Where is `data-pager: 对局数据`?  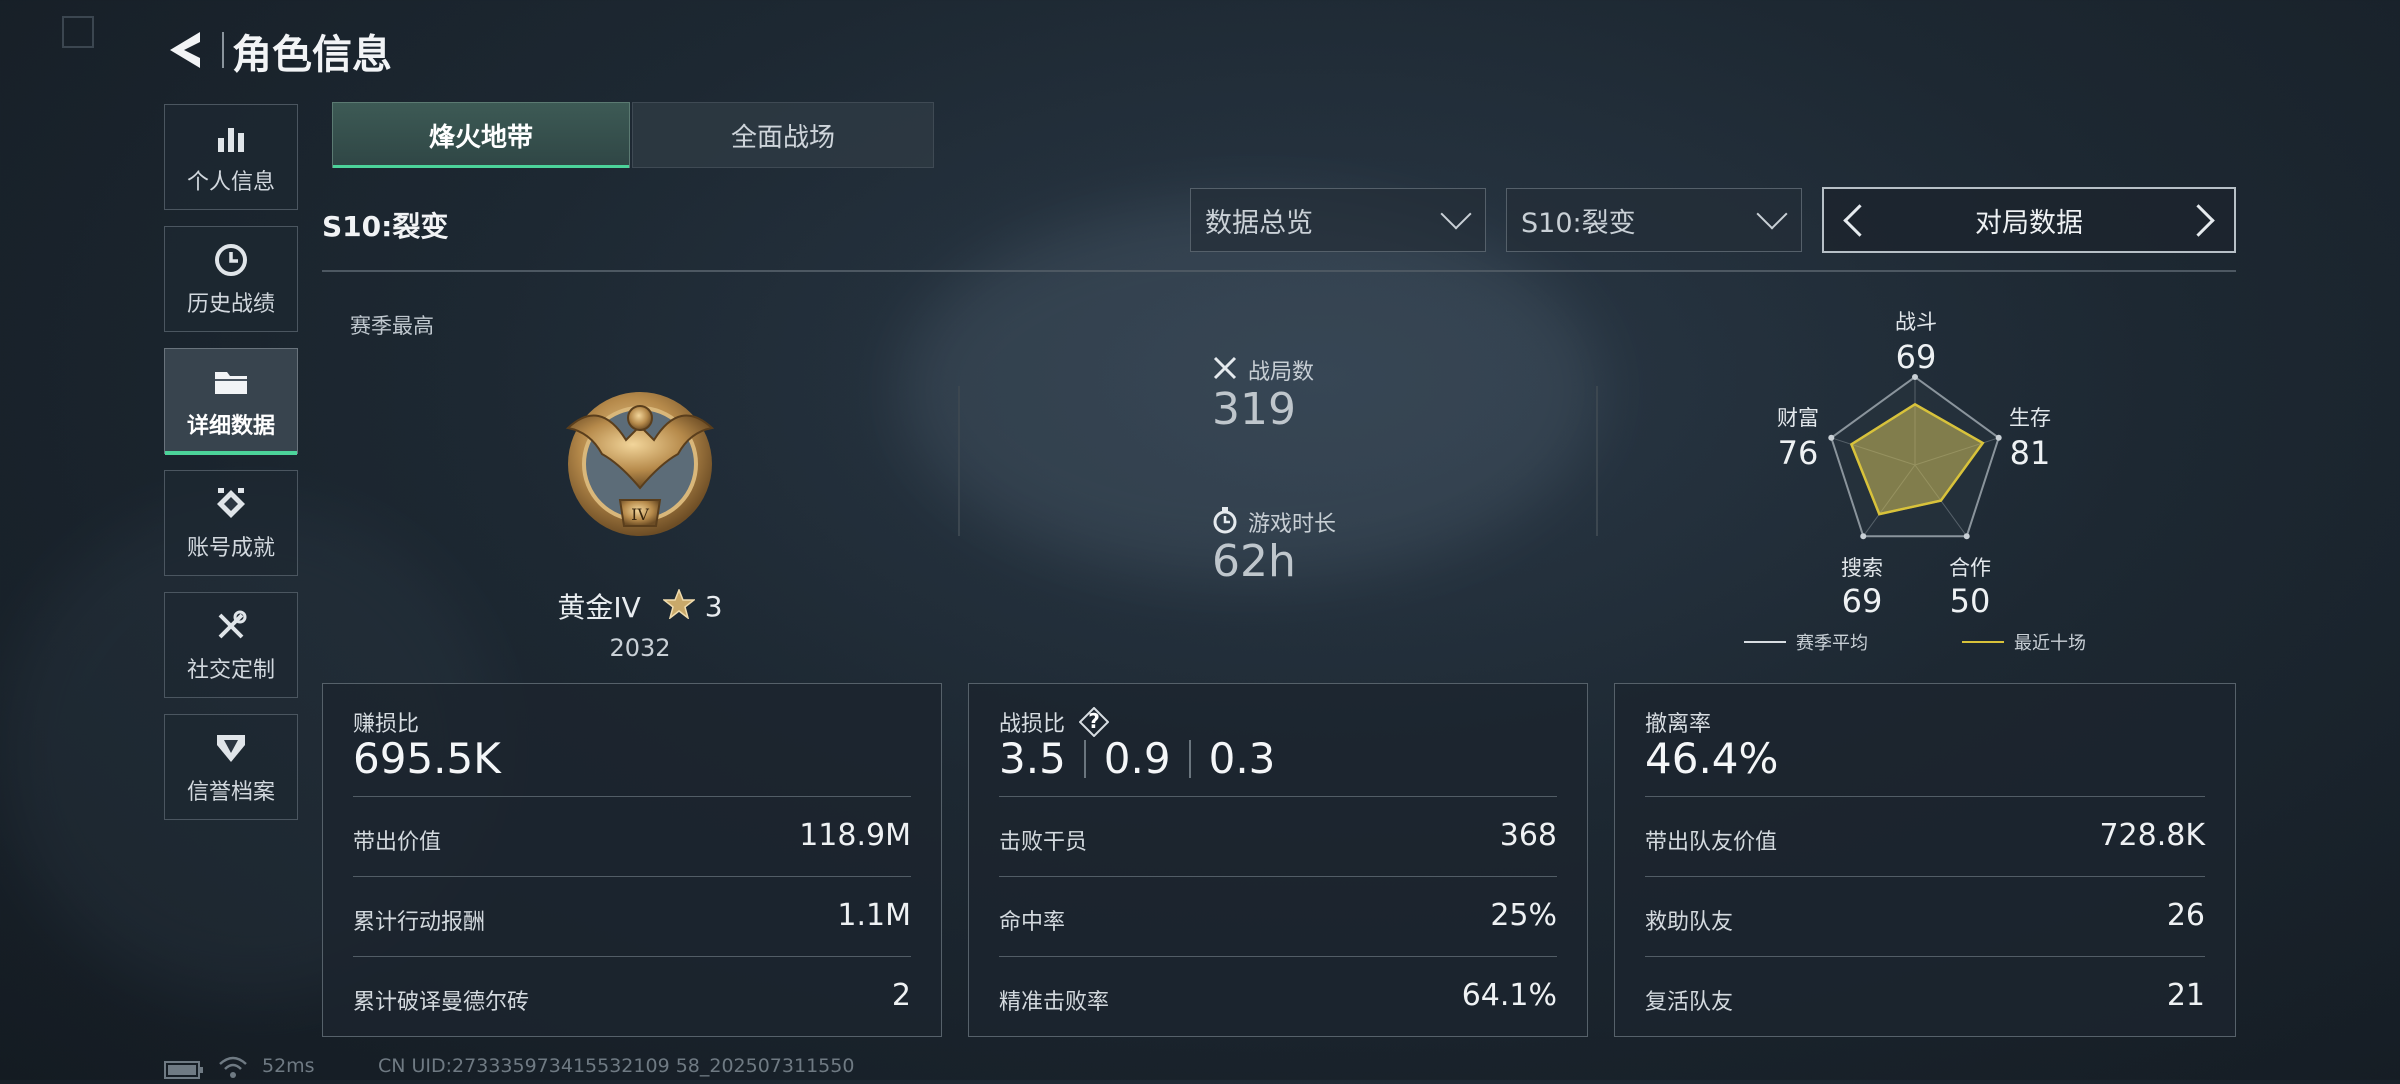
data-pager: 对局数据 is located at coordinates (2029, 220).